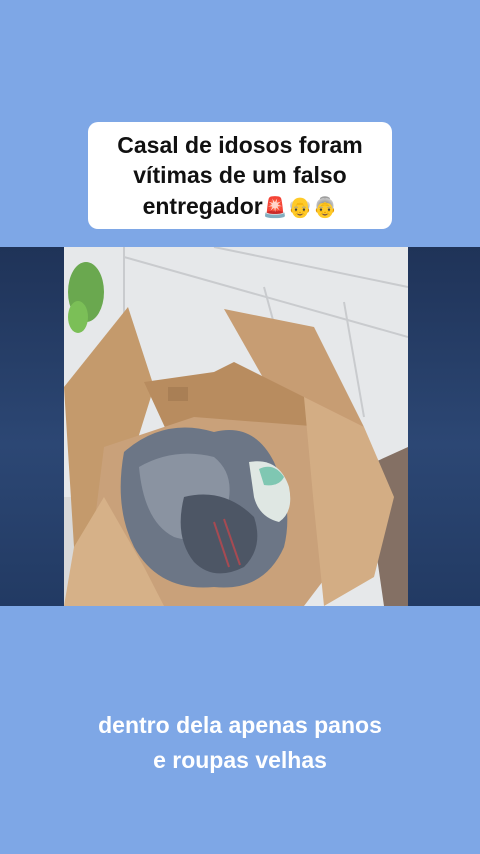 The image size is (480, 854). What do you see at coordinates (240, 145) in the screenshot?
I see `headline-line-1: Casal de idosos foram` at bounding box center [240, 145].